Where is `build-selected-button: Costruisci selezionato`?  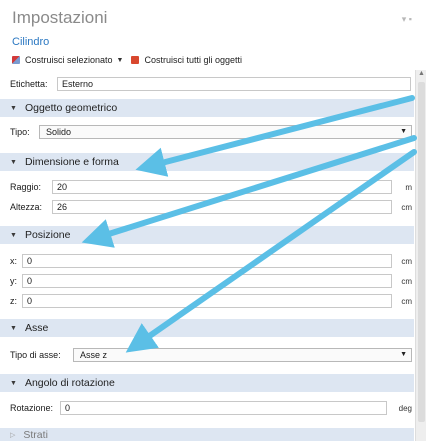
build-selected-button: Costruisci selezionato is located at coordinates (69, 60).